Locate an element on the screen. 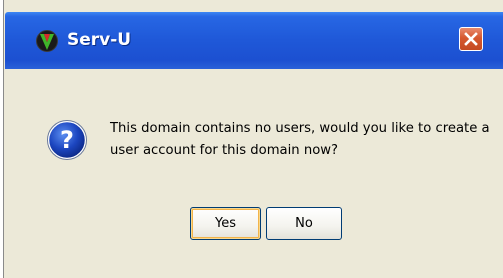 The height and width of the screenshot is (278, 503). background-window-edge is located at coordinates (2, 139).